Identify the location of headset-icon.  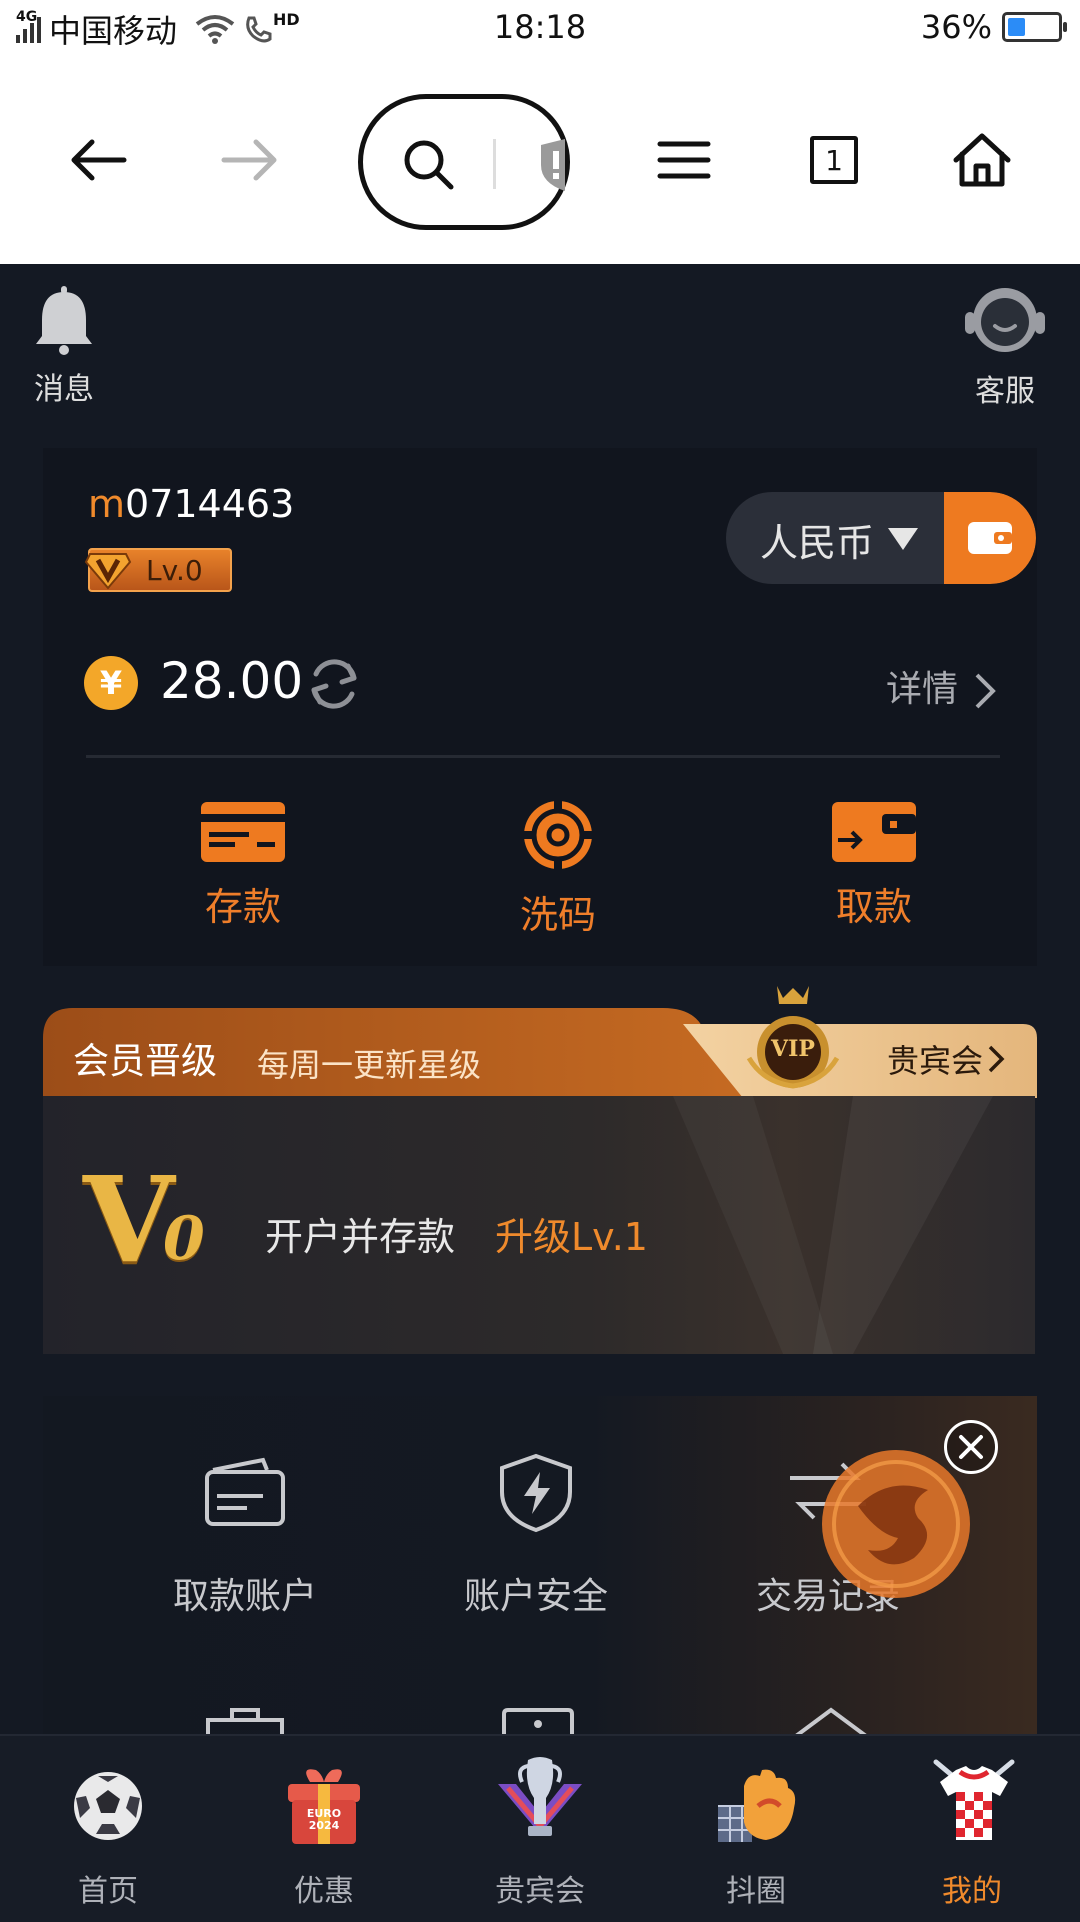
(1005, 320).